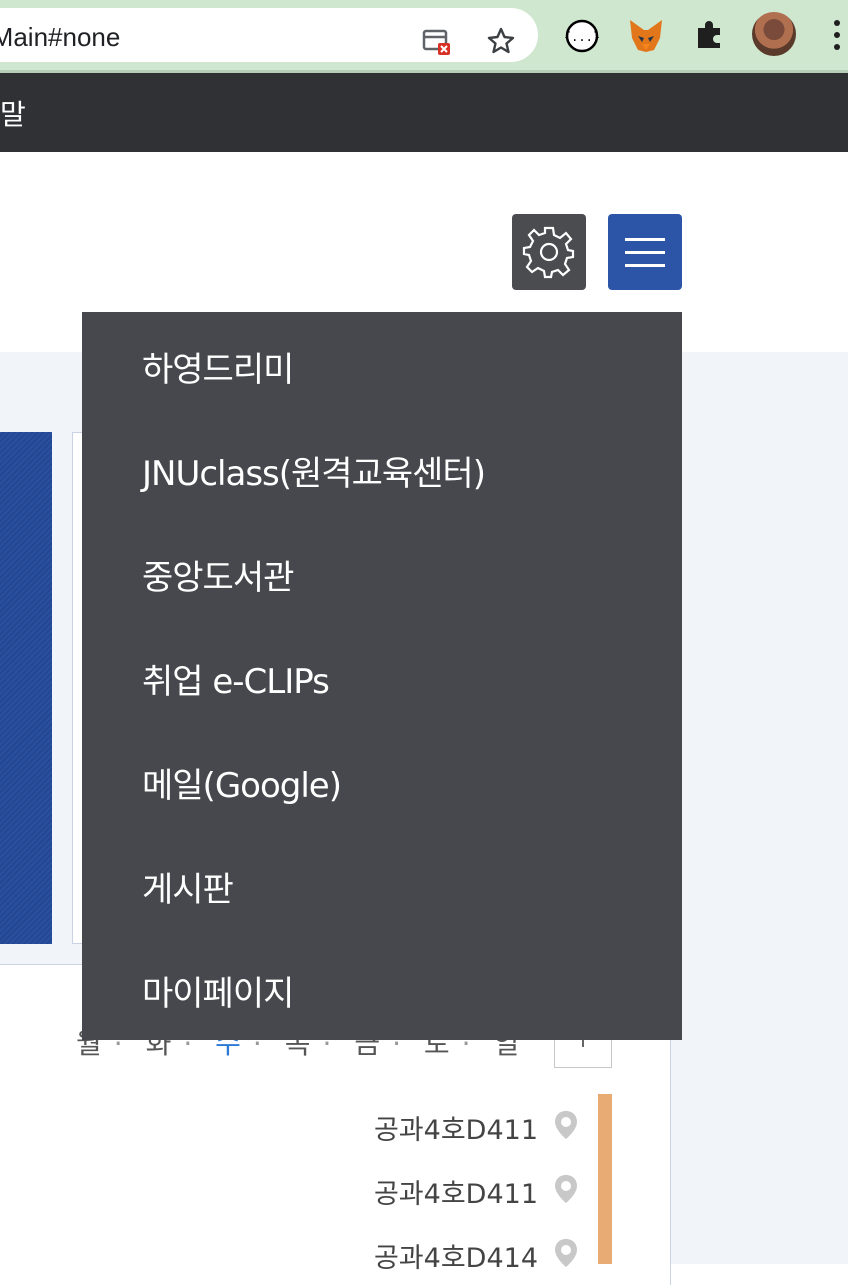 Image resolution: width=848 pixels, height=1285 pixels. I want to click on bookmark-star-icon, so click(501, 41).